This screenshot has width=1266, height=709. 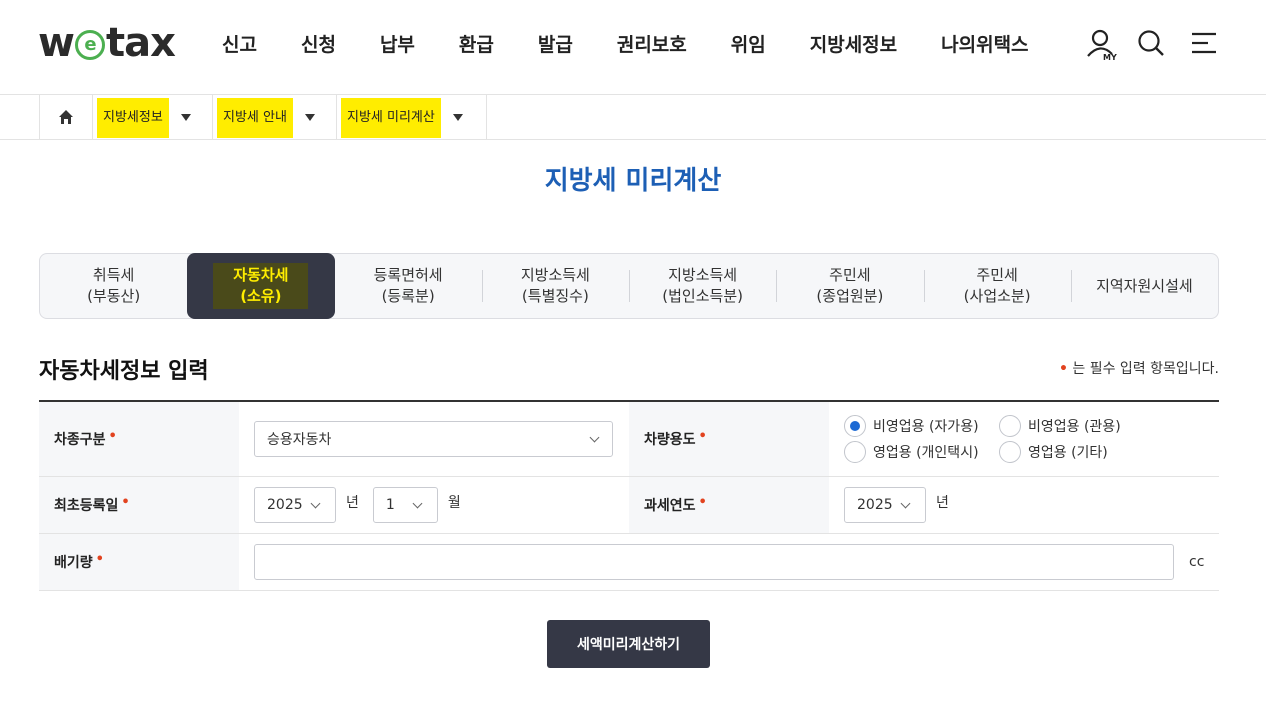 What do you see at coordinates (702, 286) in the screenshot?
I see `tab-local-income-tax-corporate: 지방소득세 (법인소득분)` at bounding box center [702, 286].